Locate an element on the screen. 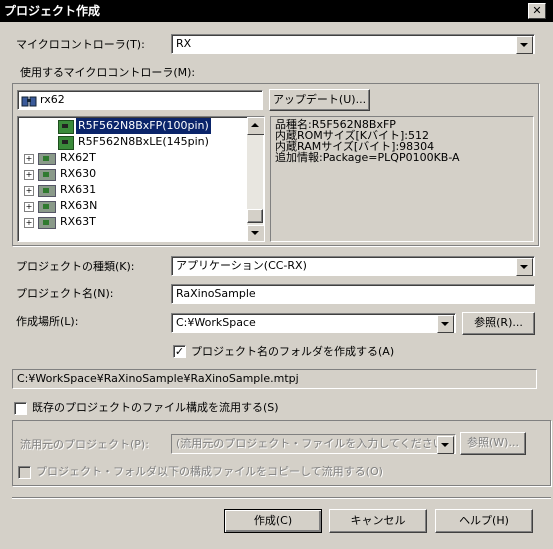 The height and width of the screenshot is (549, 553). tree-group-label: RX63N is located at coordinates (79, 205).